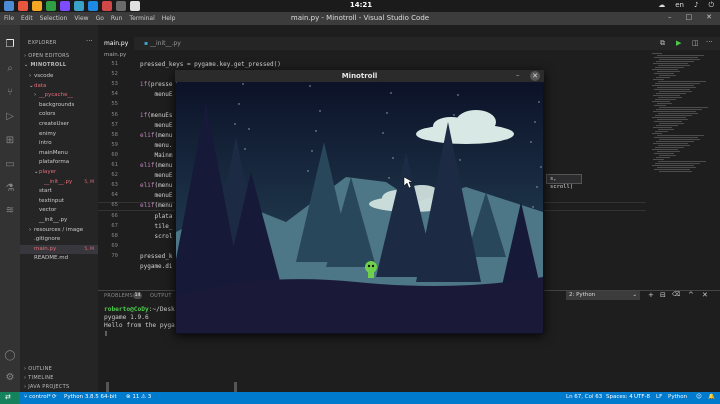  I want to click on run-debug-icon: ▷, so click(10, 117).